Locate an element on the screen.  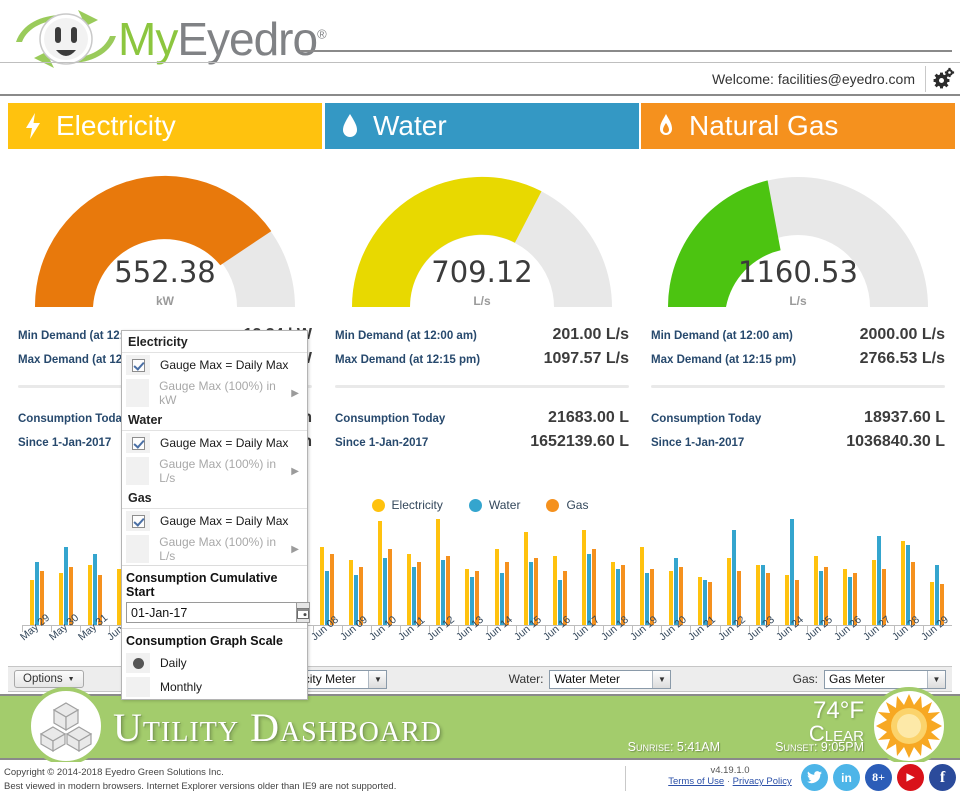
options-group-title-electricity: Electricity is located at coordinates (214, 342).